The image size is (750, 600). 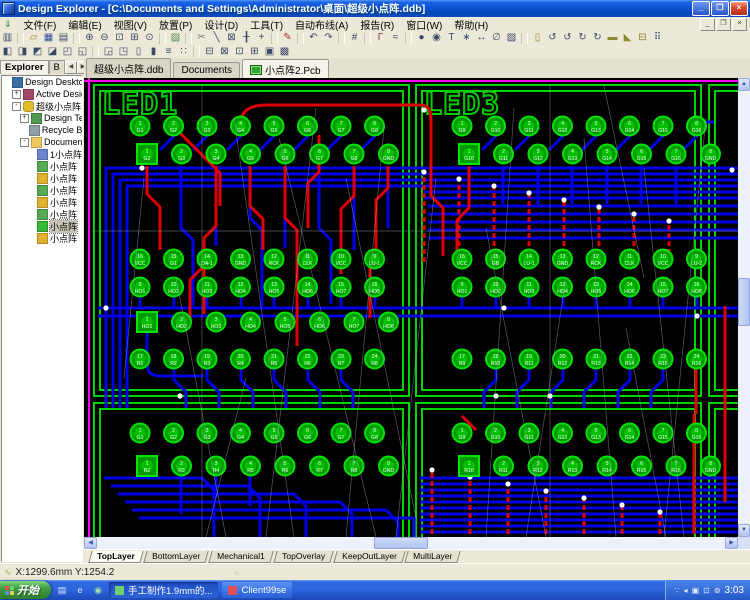 I want to click on tree-item-3: + Design Te, so click(x=42, y=118).